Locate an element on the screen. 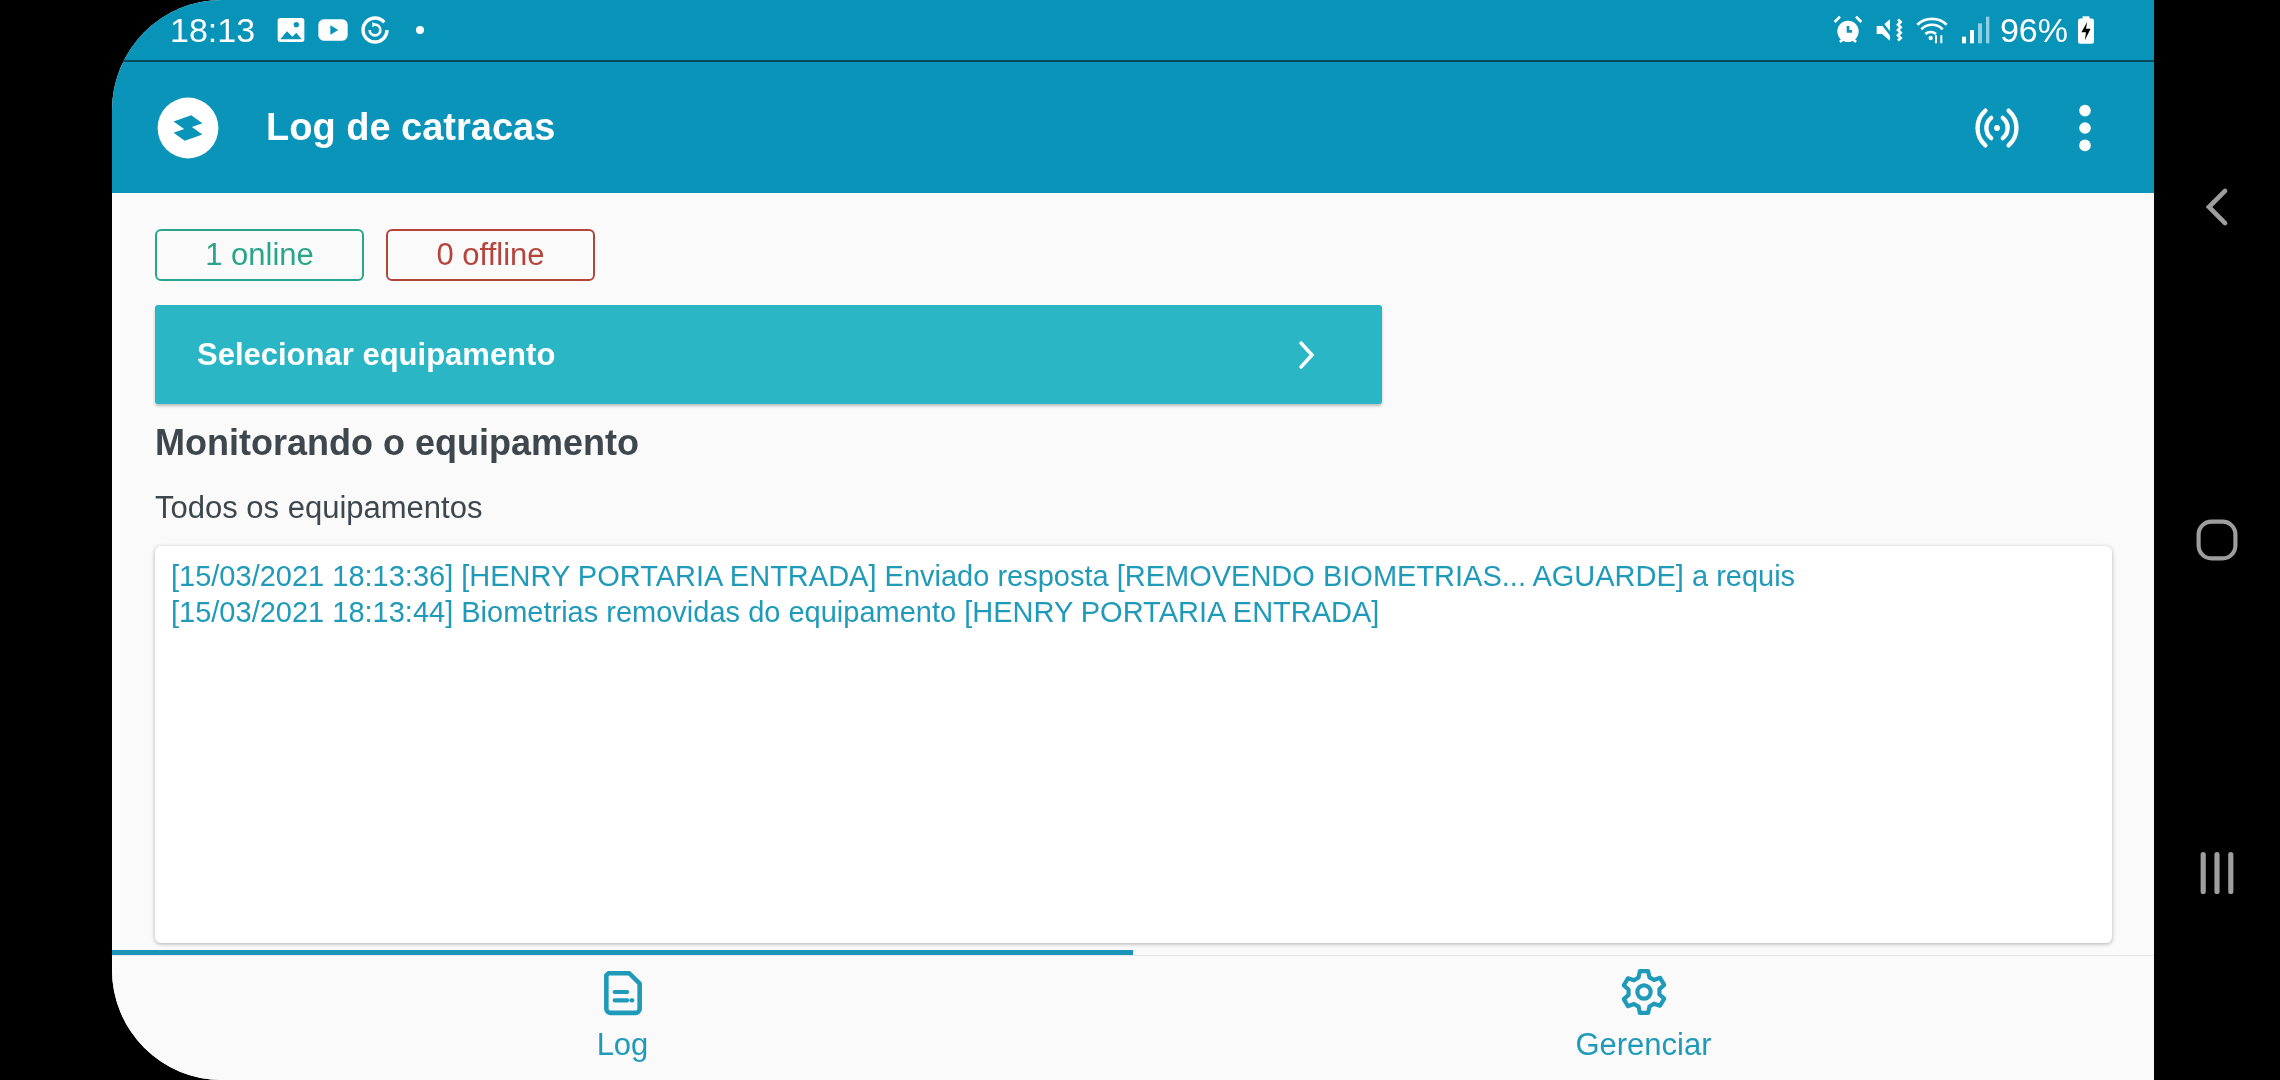 The image size is (2280, 1080). clock: 18:13 is located at coordinates (213, 30).